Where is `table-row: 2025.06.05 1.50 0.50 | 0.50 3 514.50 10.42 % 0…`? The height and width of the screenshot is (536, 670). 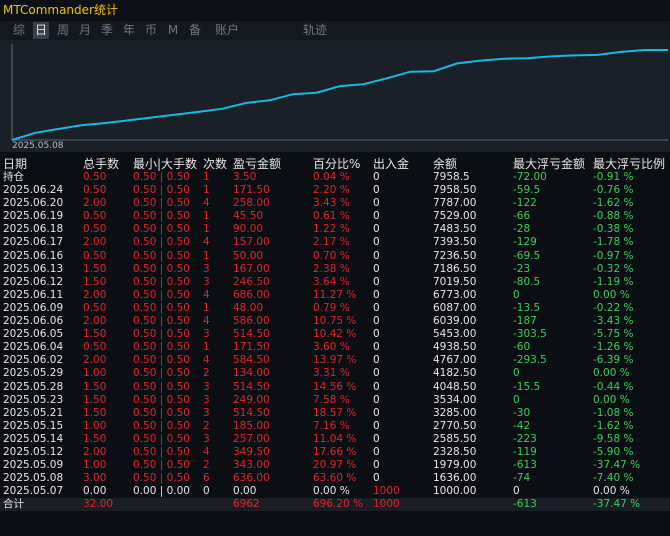 table-row: 2025.06.05 1.50 0.50 | 0.50 3 514.50 10.42 % 0… is located at coordinates (335, 334).